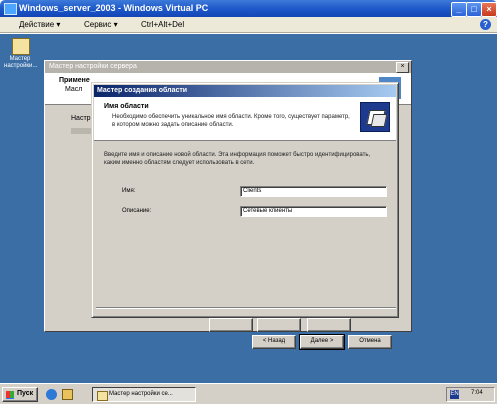 The image size is (497, 404). I want to click on server-wizard-title: Мастер настройки сервера, so click(93, 66).